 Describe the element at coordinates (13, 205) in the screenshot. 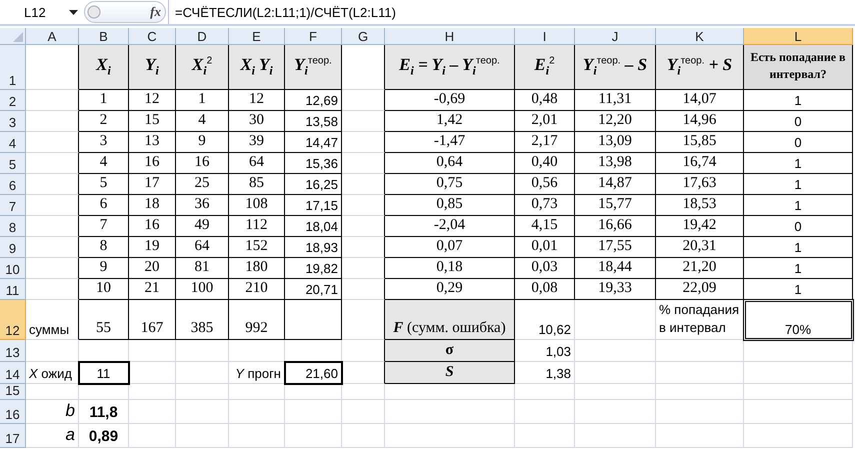

I see `row-header: 7` at that location.